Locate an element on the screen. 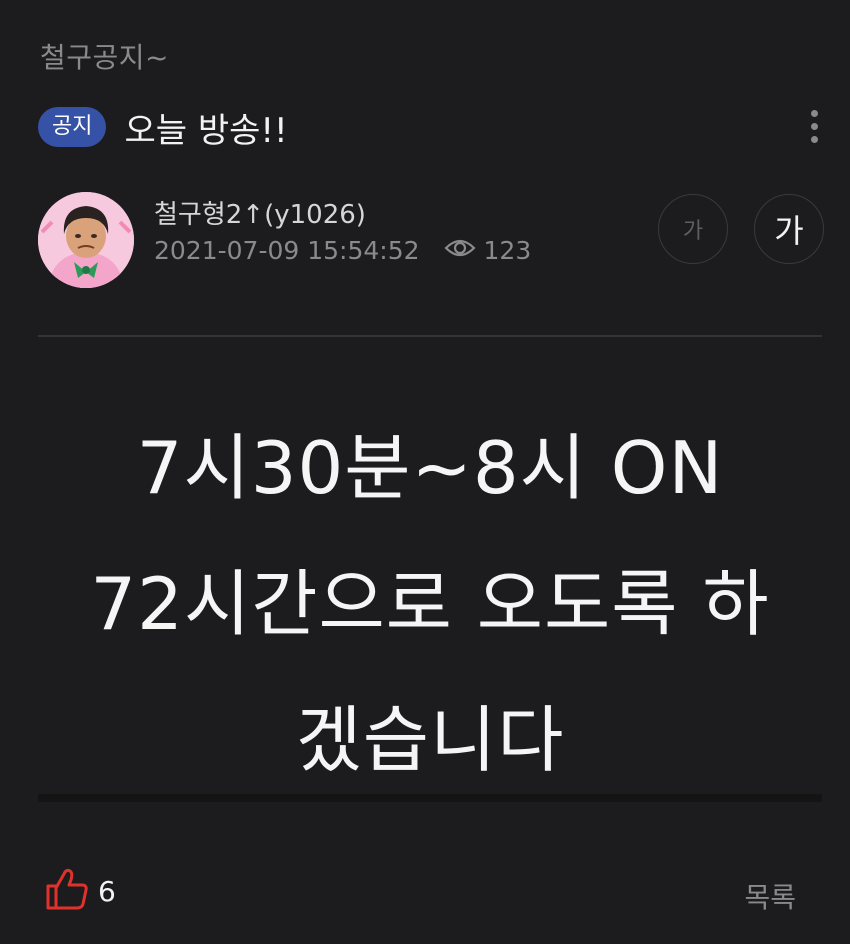  post-datetime: 2021-07-09 15:54:52 is located at coordinates (287, 250).